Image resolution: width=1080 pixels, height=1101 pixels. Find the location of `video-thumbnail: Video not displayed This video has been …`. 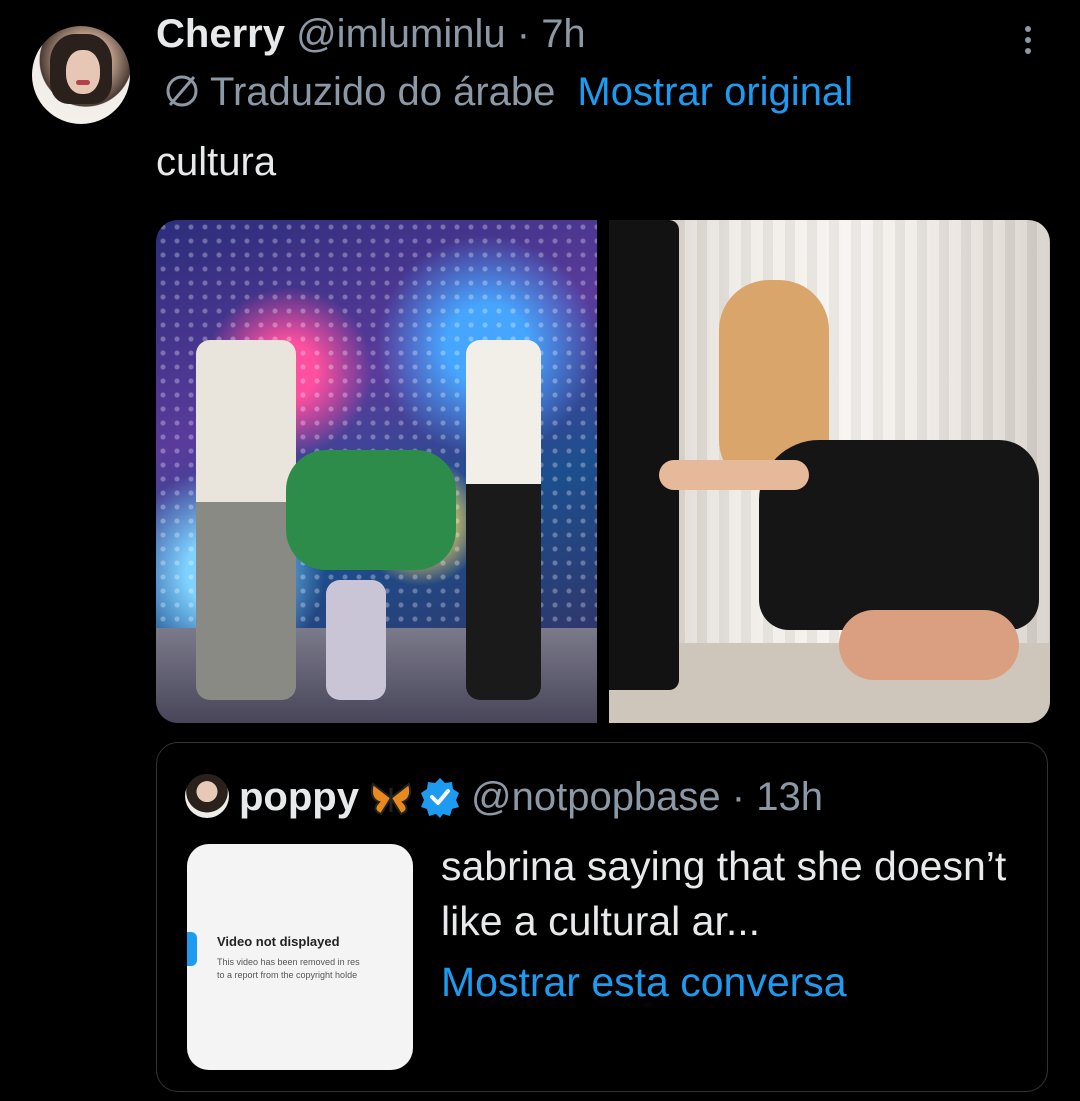

video-thumbnail: Video not displayed This video has been … is located at coordinates (300, 957).